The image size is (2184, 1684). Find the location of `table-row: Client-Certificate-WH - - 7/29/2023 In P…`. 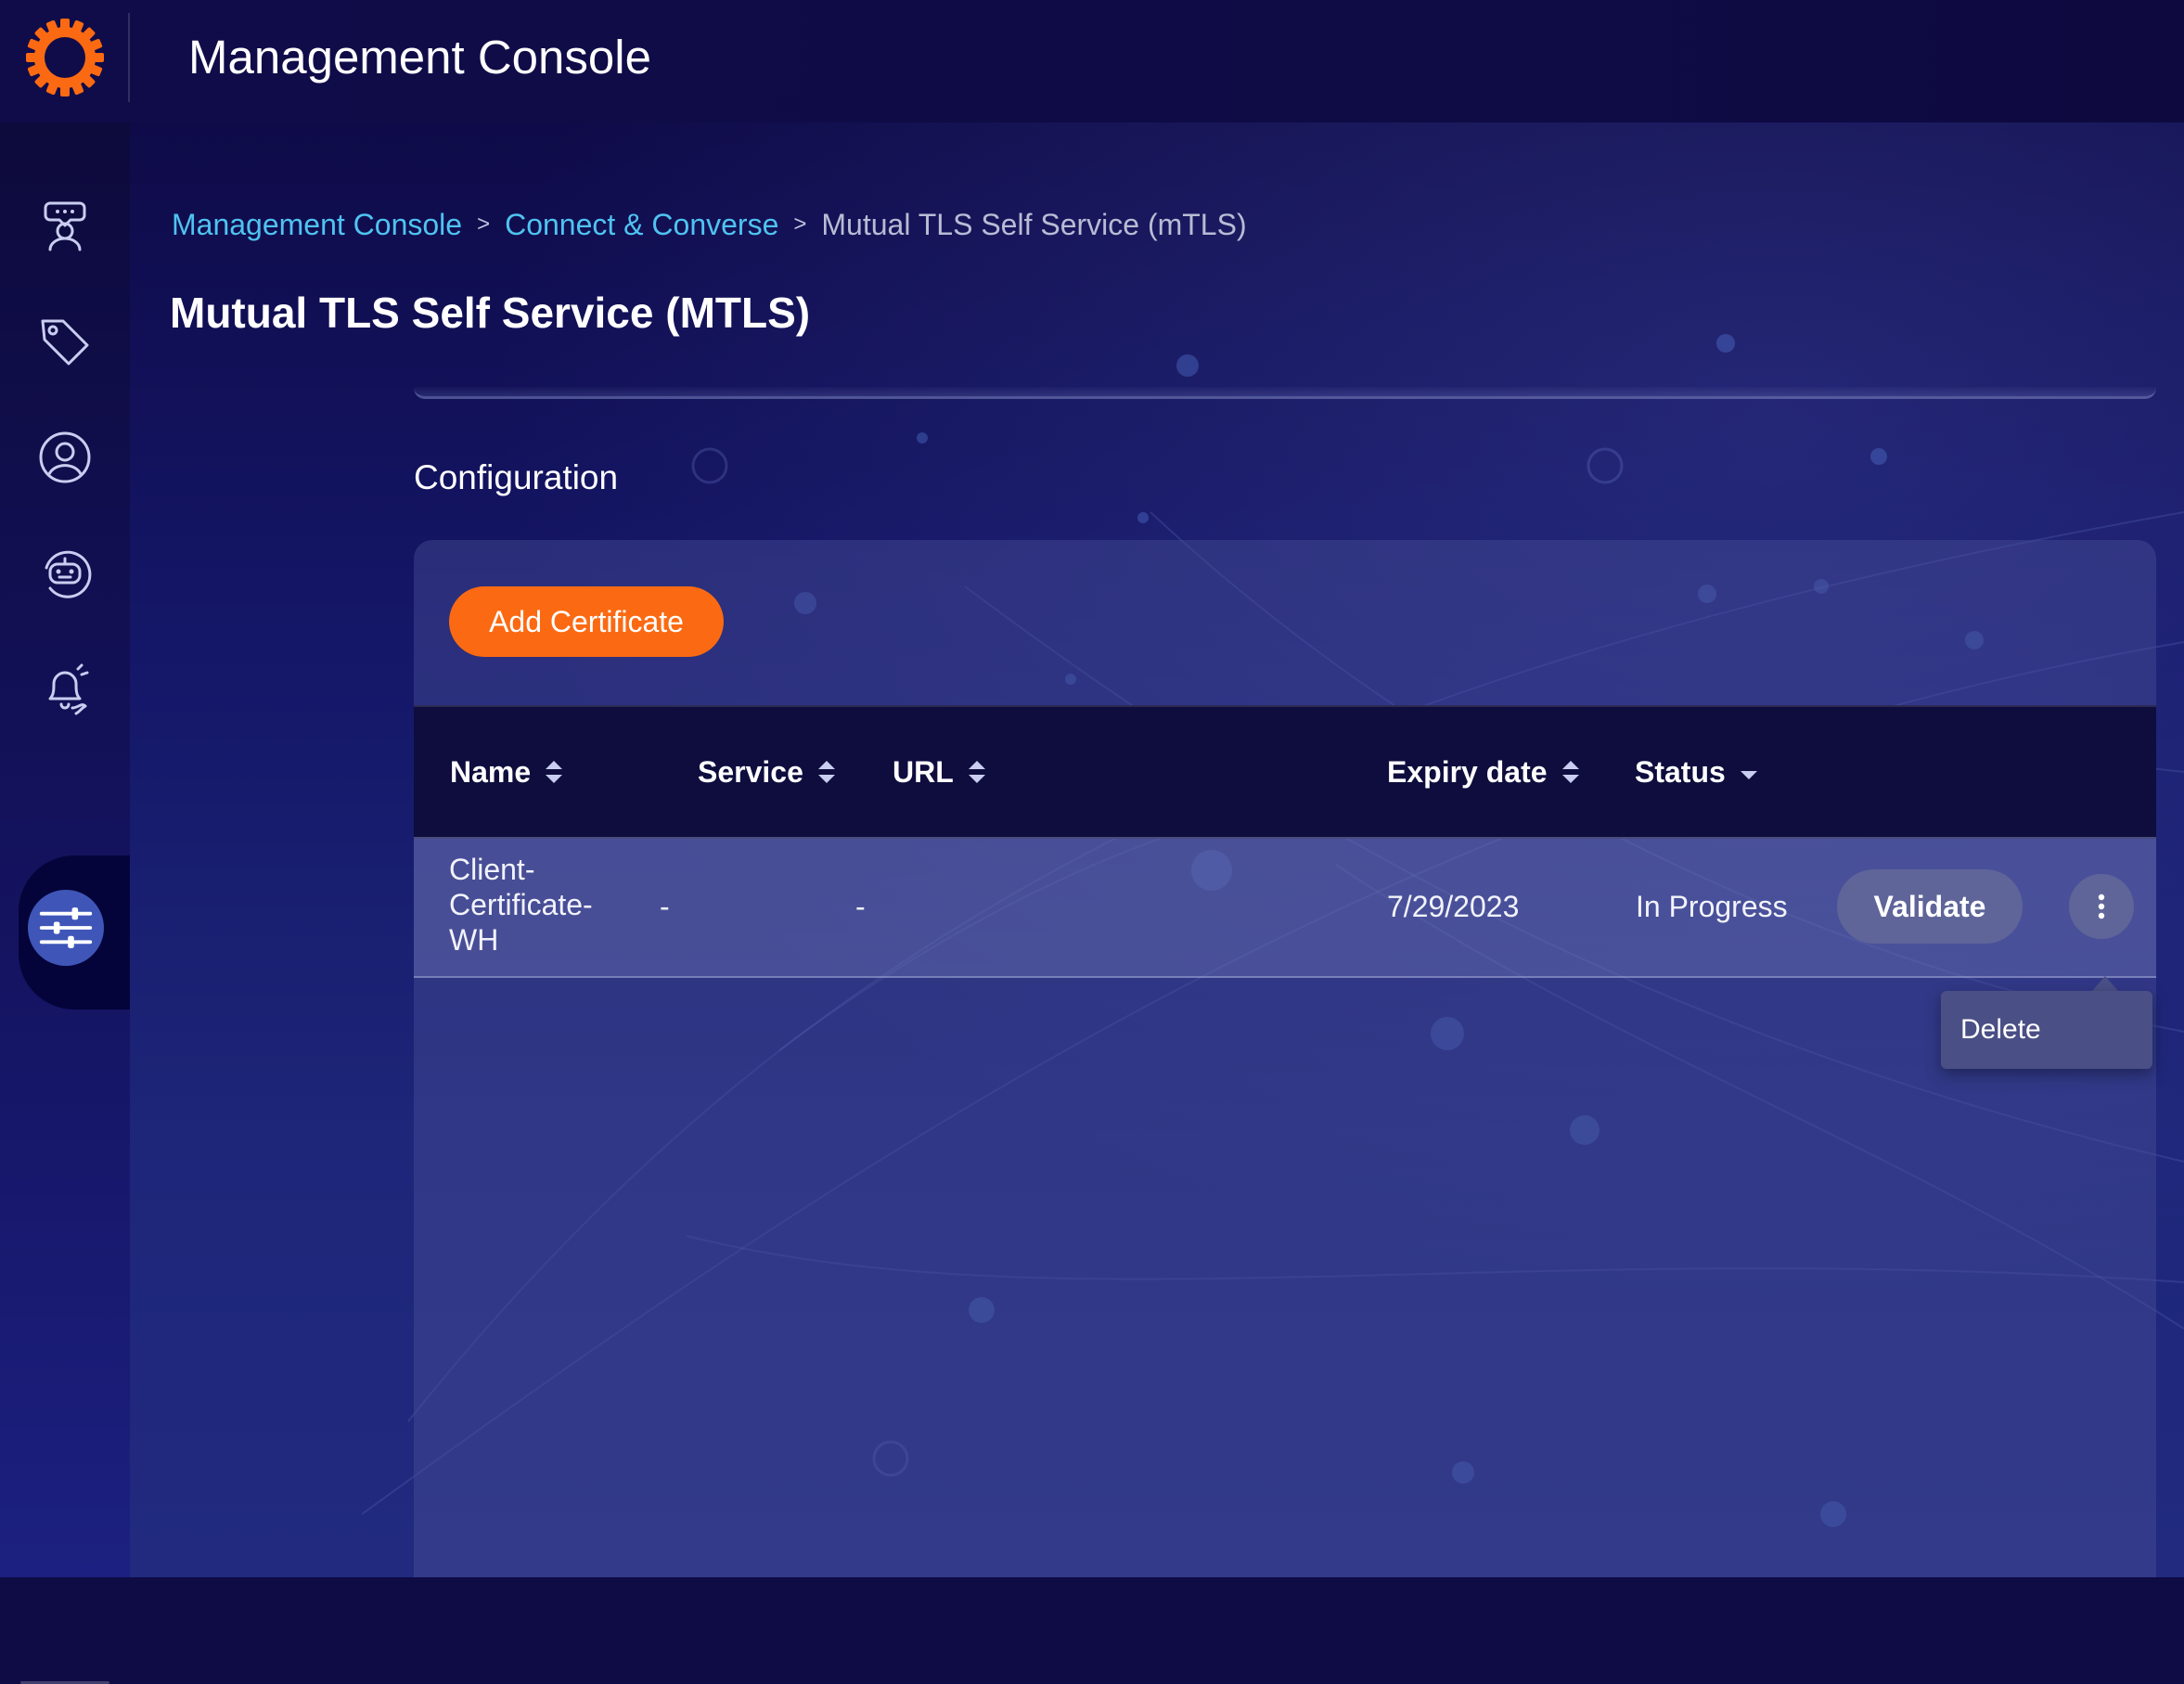

table-row: Client-Certificate-WH - - 7/29/2023 In P… is located at coordinates (1285, 907).